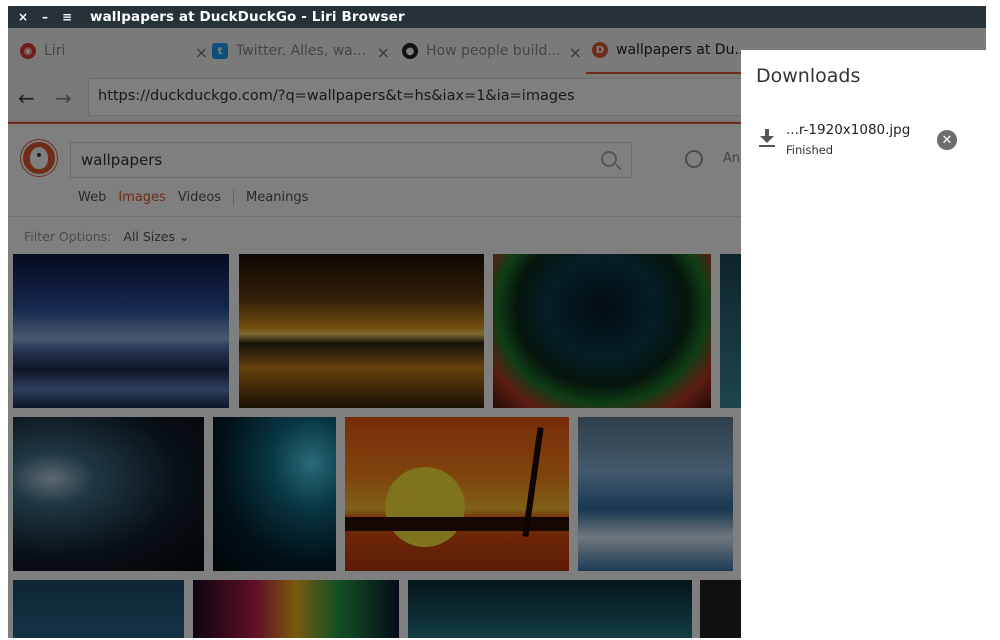 The width and height of the screenshot is (1000, 640). What do you see at coordinates (810, 150) in the screenshot?
I see `download-status: Finished` at bounding box center [810, 150].